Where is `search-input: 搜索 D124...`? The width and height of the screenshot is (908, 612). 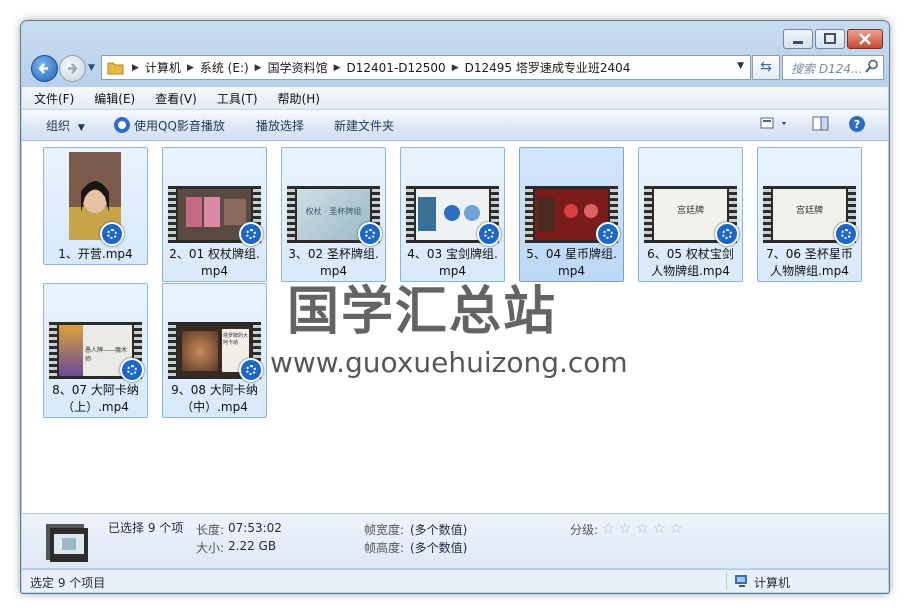
search-input: 搜索 D124... is located at coordinates (833, 67).